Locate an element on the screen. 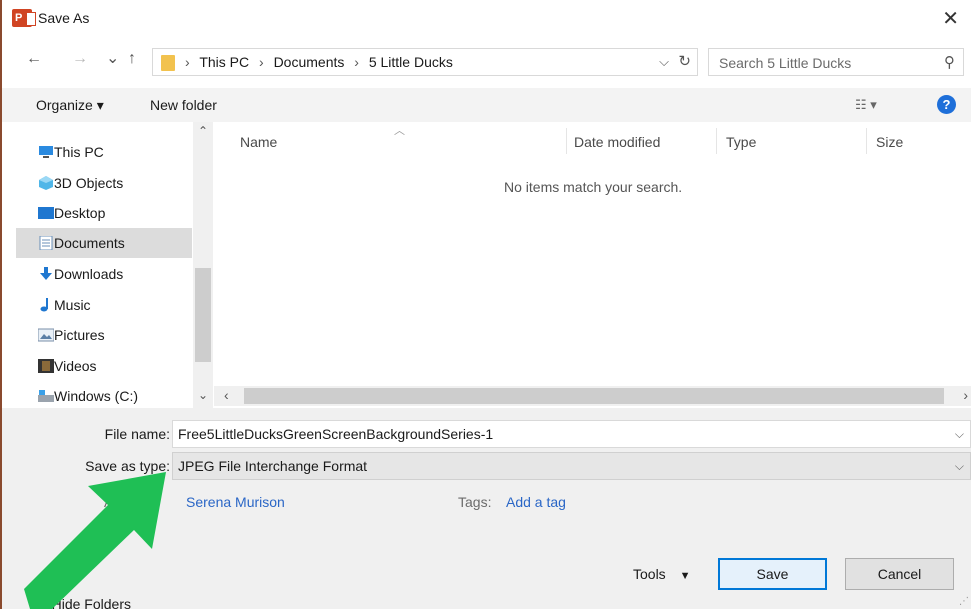  column-header-size: Size is located at coordinates (889, 142).